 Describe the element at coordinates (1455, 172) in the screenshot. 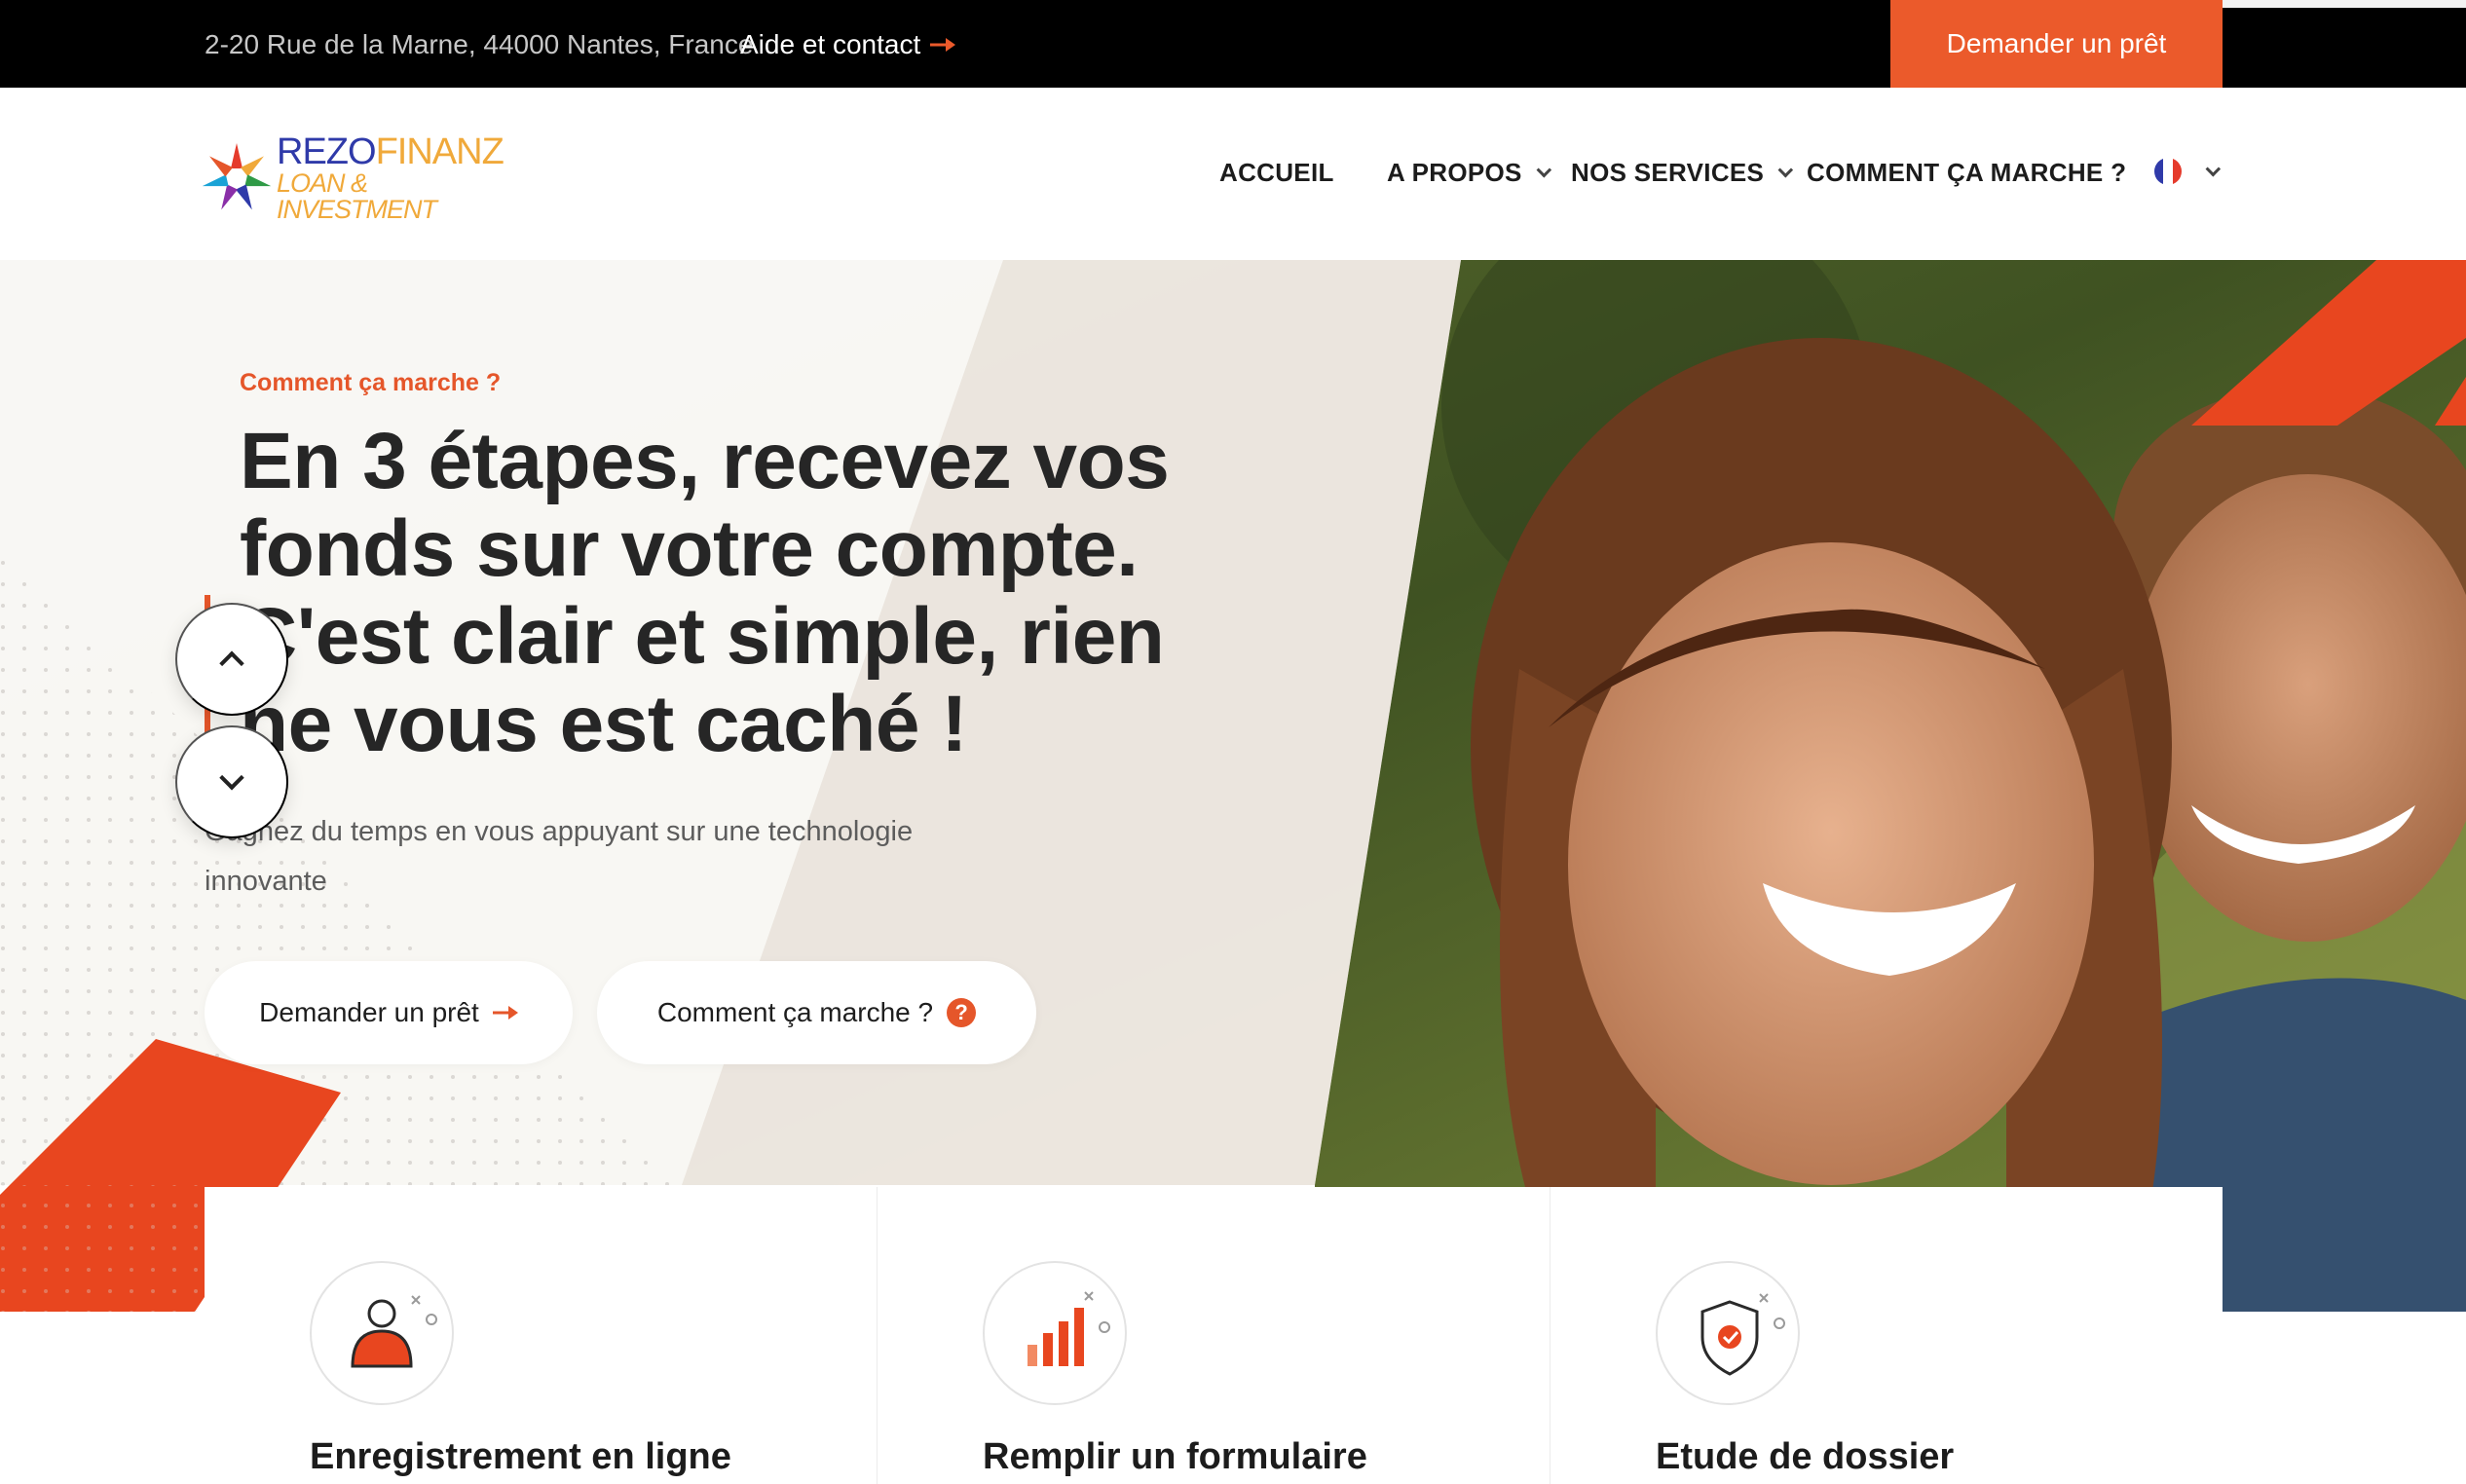

I see `nav-item-label: A PROPOS` at that location.